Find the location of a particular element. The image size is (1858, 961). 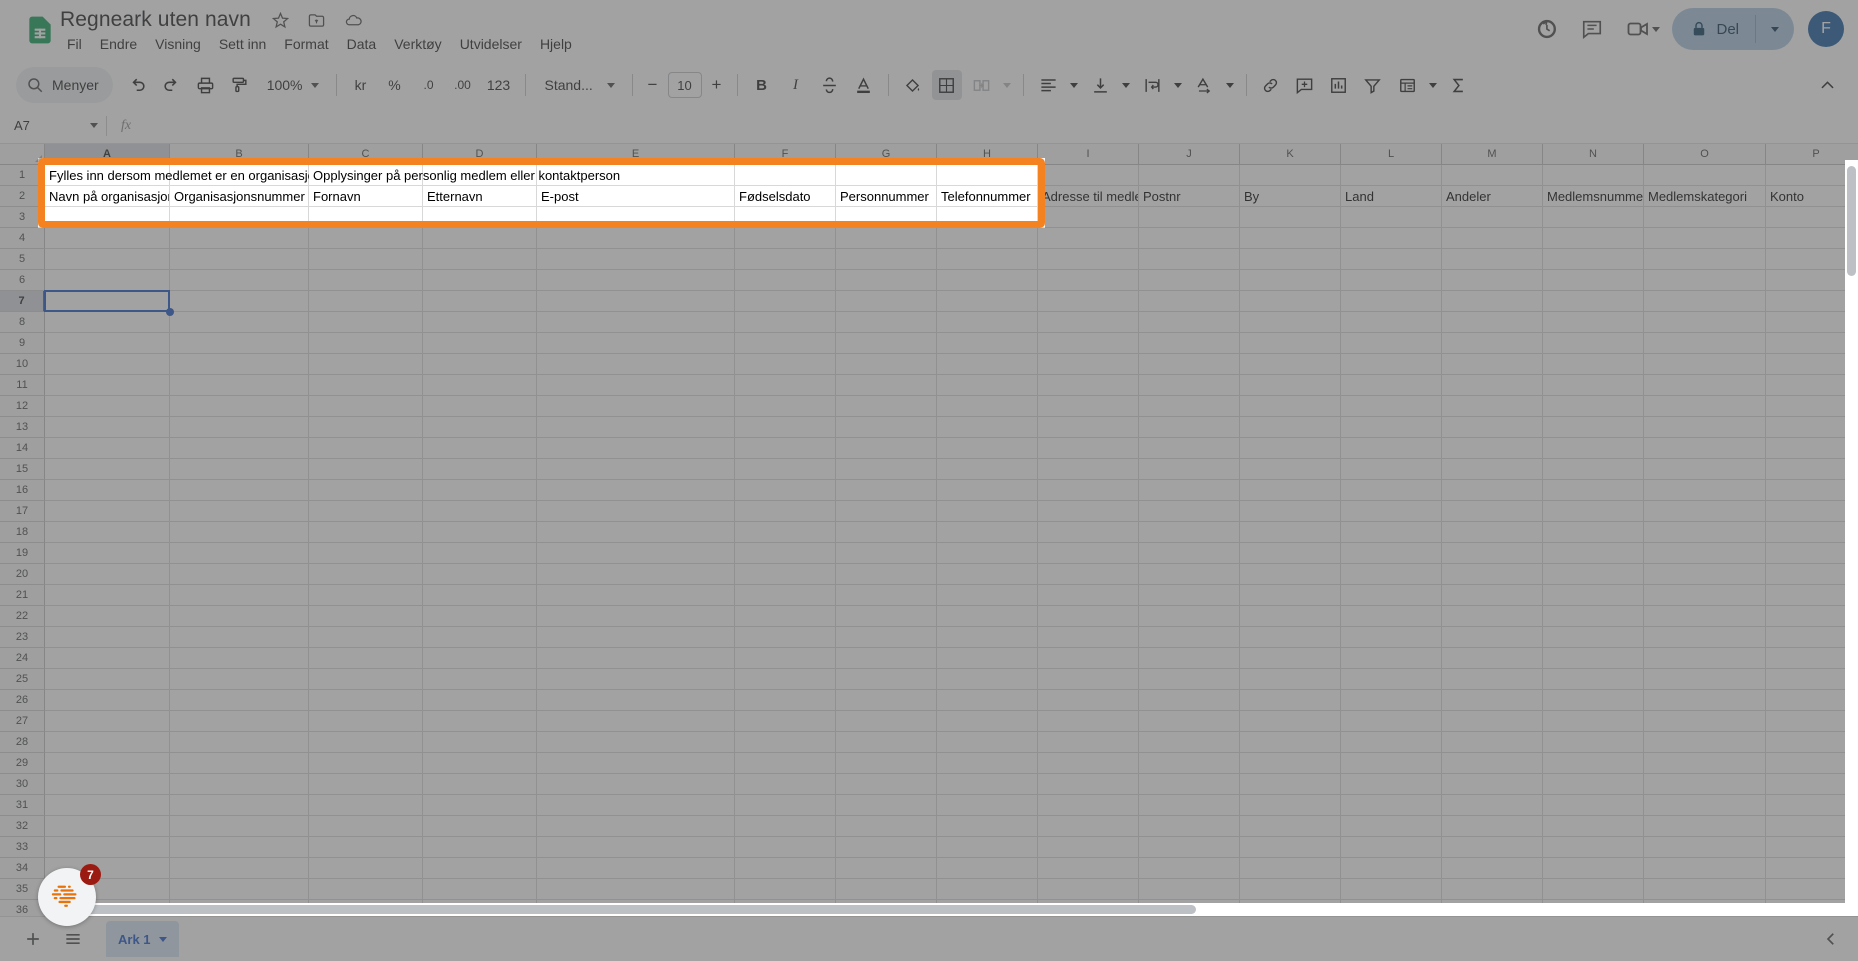

row-header-15: 15 is located at coordinates (22, 469).